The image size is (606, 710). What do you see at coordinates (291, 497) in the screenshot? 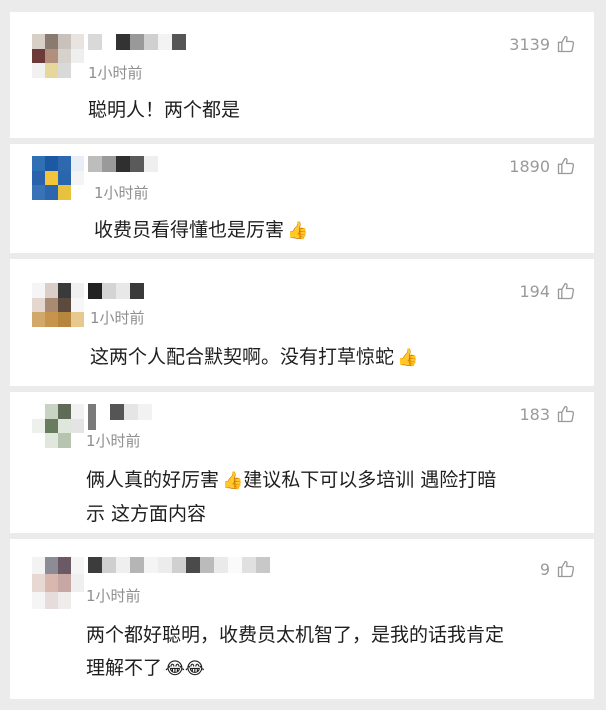
I see `comment-text: 俩人真的好厉害 👍建议私下可以多培训 遇险打暗 示 这方面内容` at bounding box center [291, 497].